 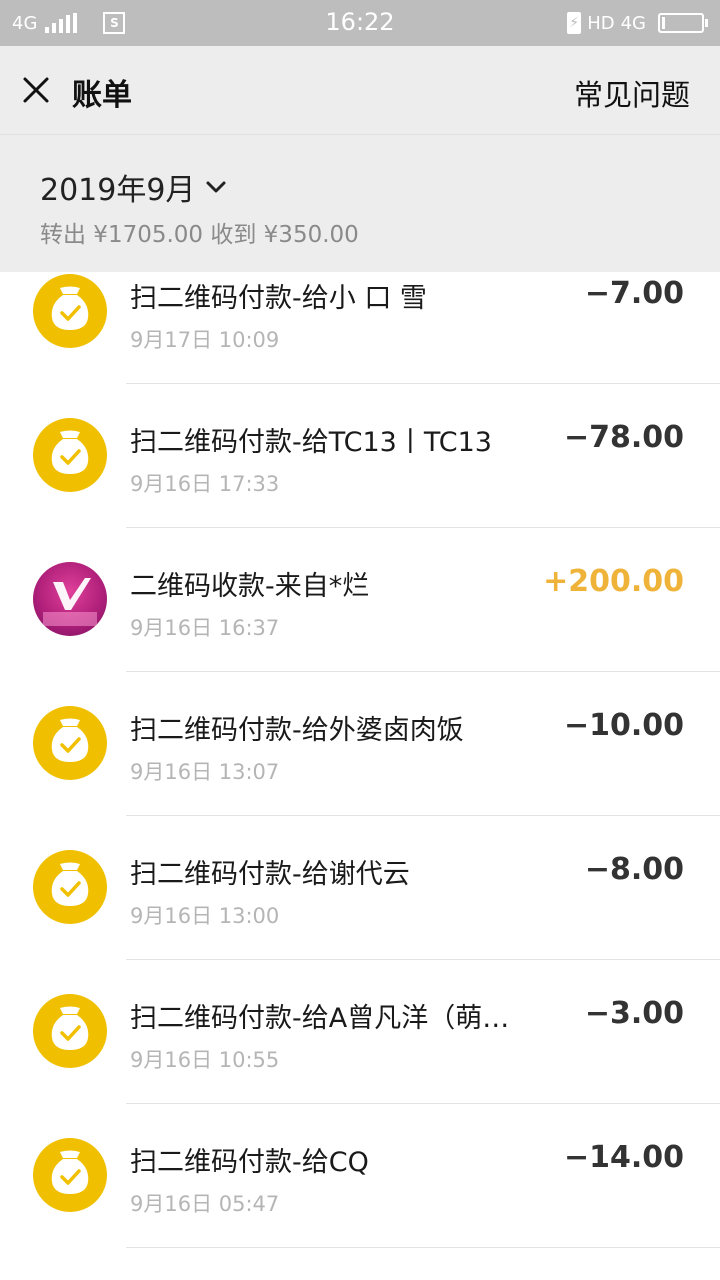 I want to click on month-selector: 2019年9月, so click(x=133, y=187).